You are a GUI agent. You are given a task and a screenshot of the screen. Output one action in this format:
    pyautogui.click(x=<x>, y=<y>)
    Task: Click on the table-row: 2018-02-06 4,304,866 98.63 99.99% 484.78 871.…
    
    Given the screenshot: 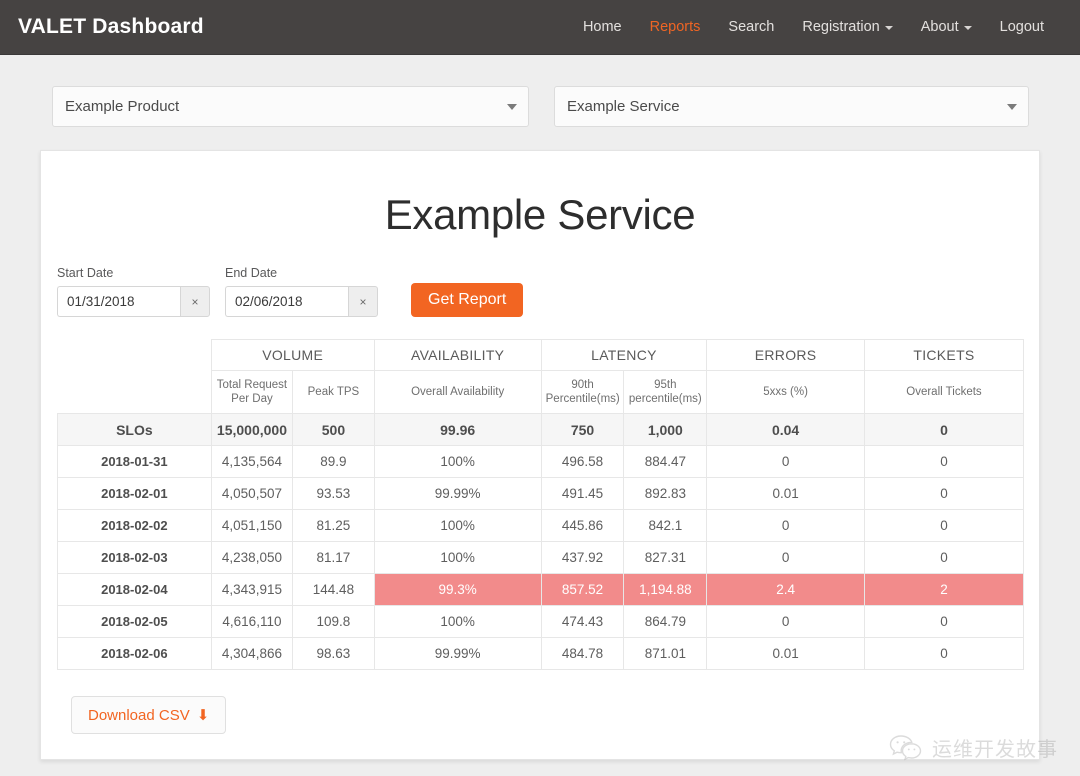 What is the action you would take?
    pyautogui.click(x=541, y=653)
    